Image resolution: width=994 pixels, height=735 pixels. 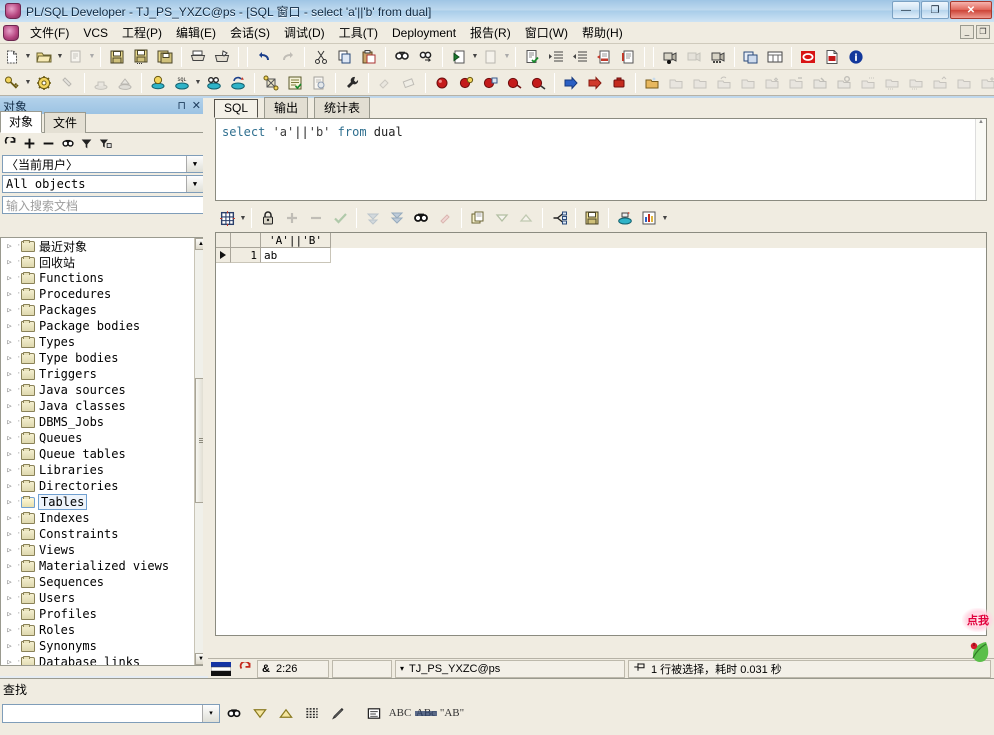 I want to click on mdi-restore-button: ❐, so click(x=983, y=32).